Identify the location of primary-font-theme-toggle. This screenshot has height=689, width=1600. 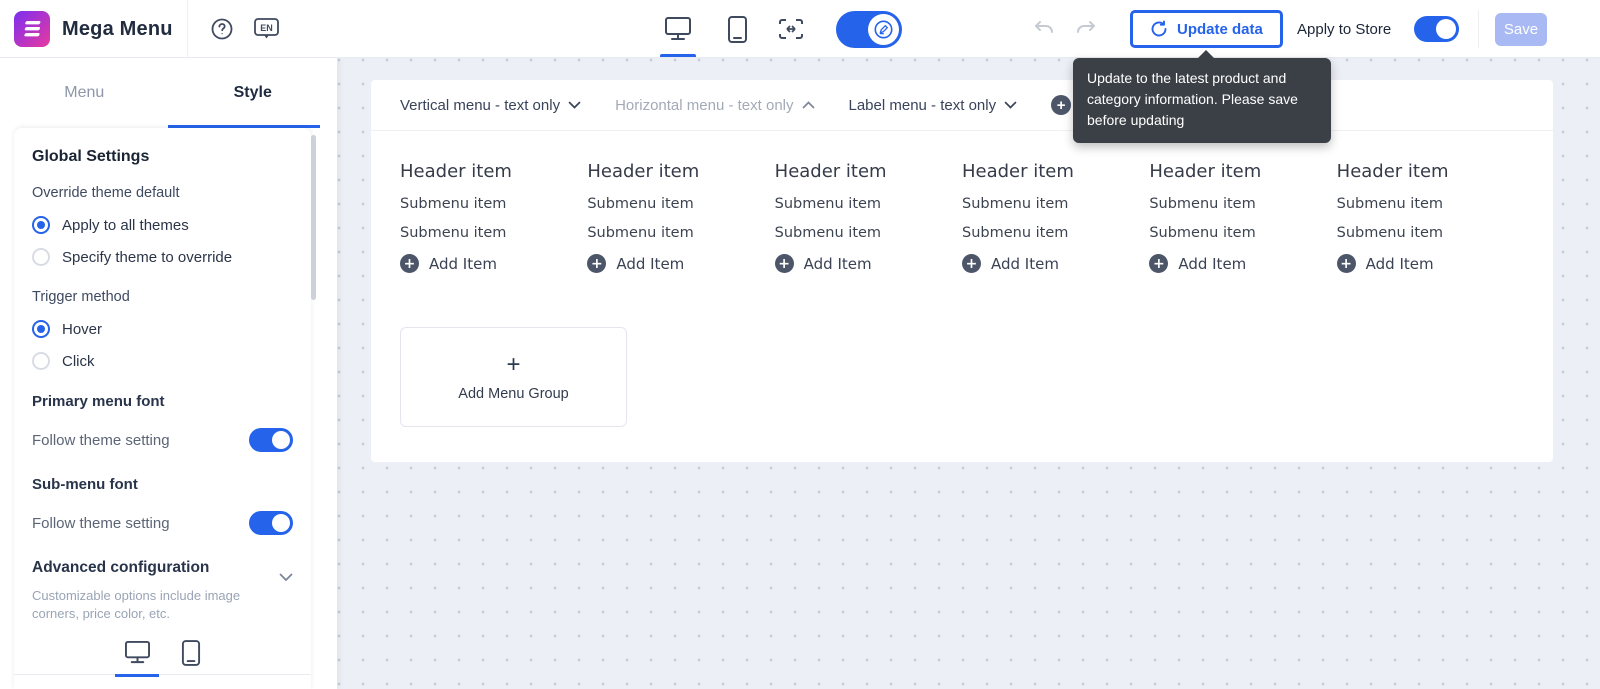
(271, 440).